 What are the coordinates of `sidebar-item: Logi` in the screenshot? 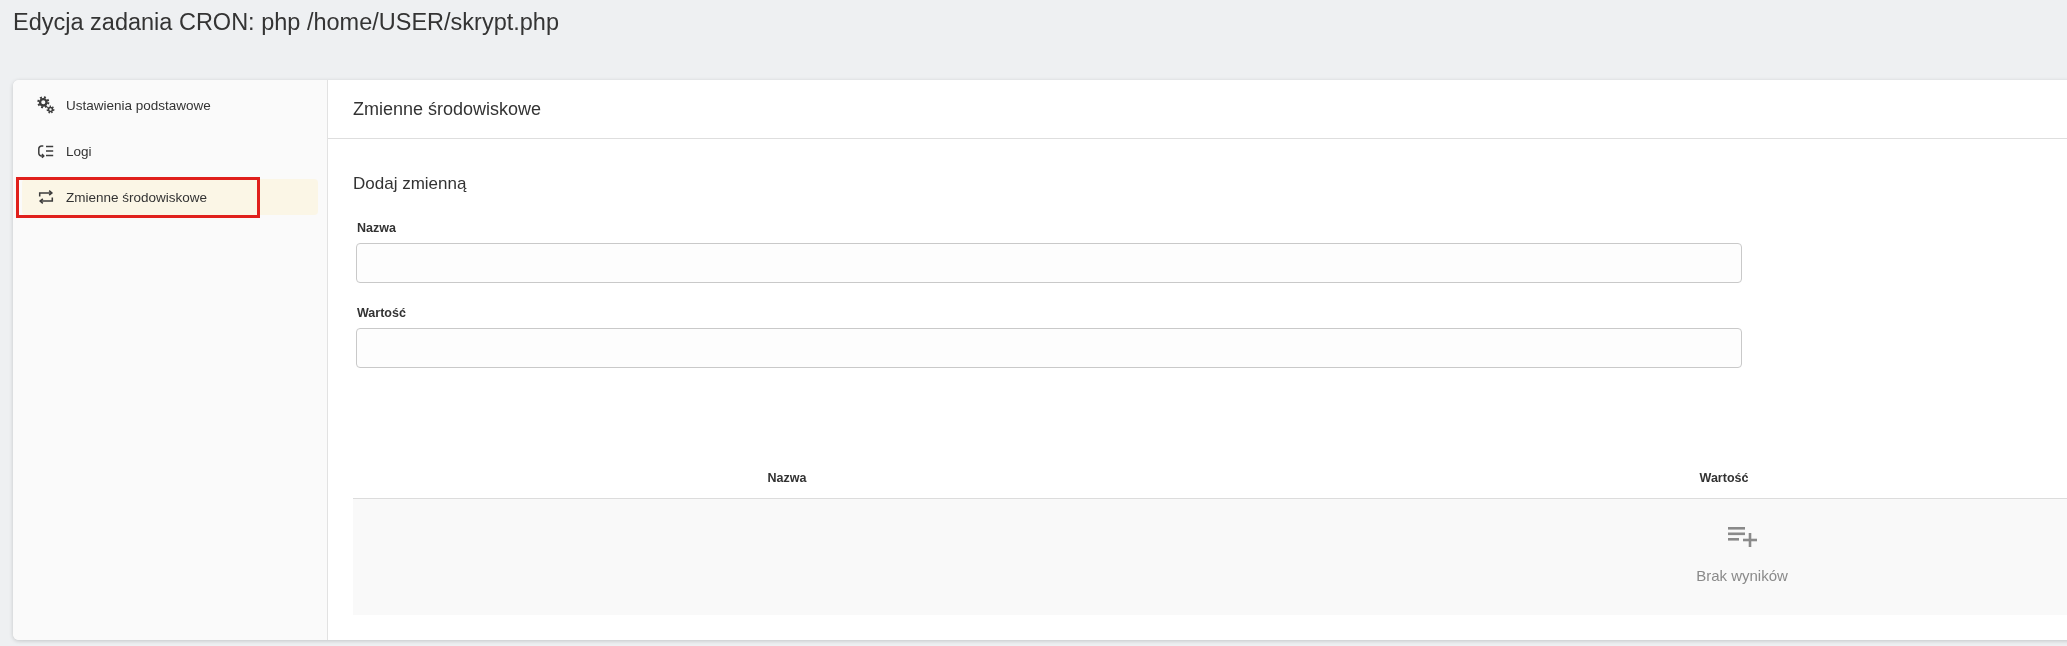 It's located at (170, 151).